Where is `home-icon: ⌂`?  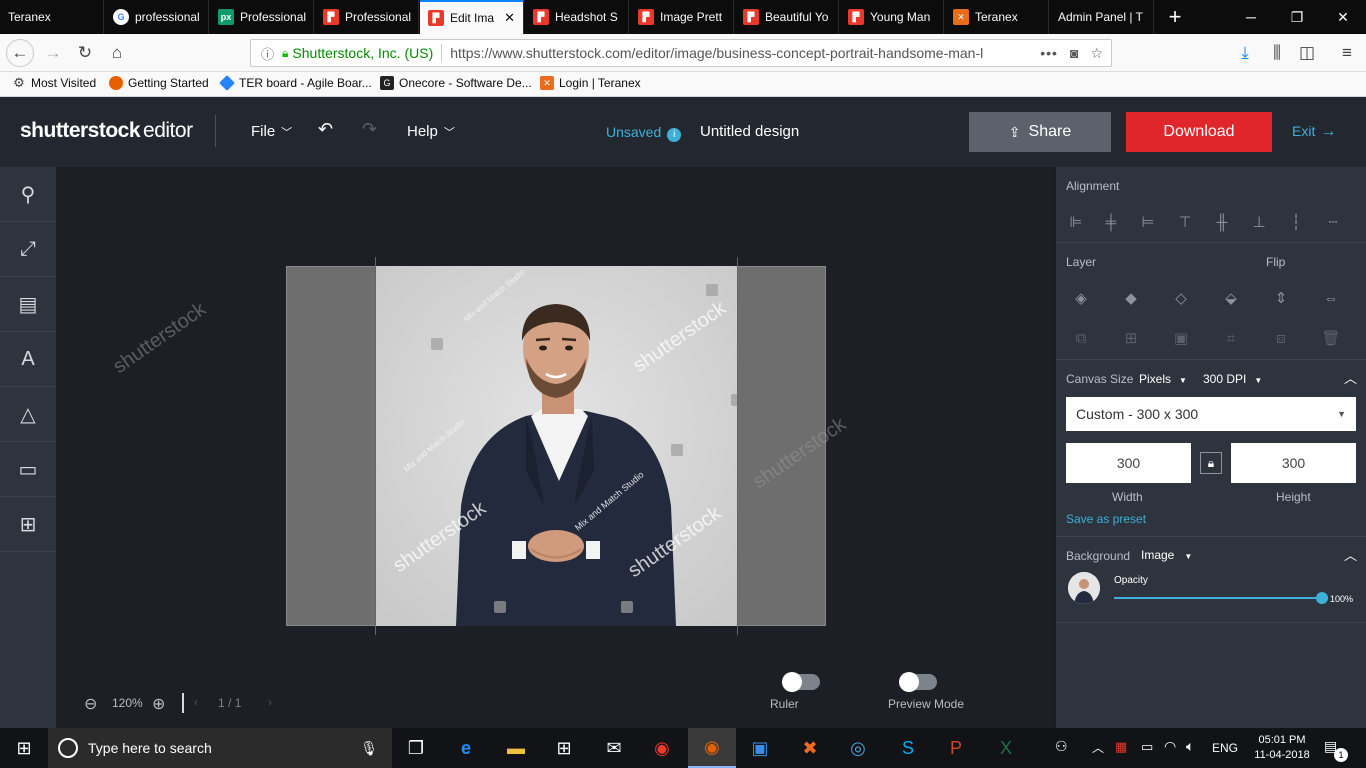 home-icon: ⌂ is located at coordinates (117, 53).